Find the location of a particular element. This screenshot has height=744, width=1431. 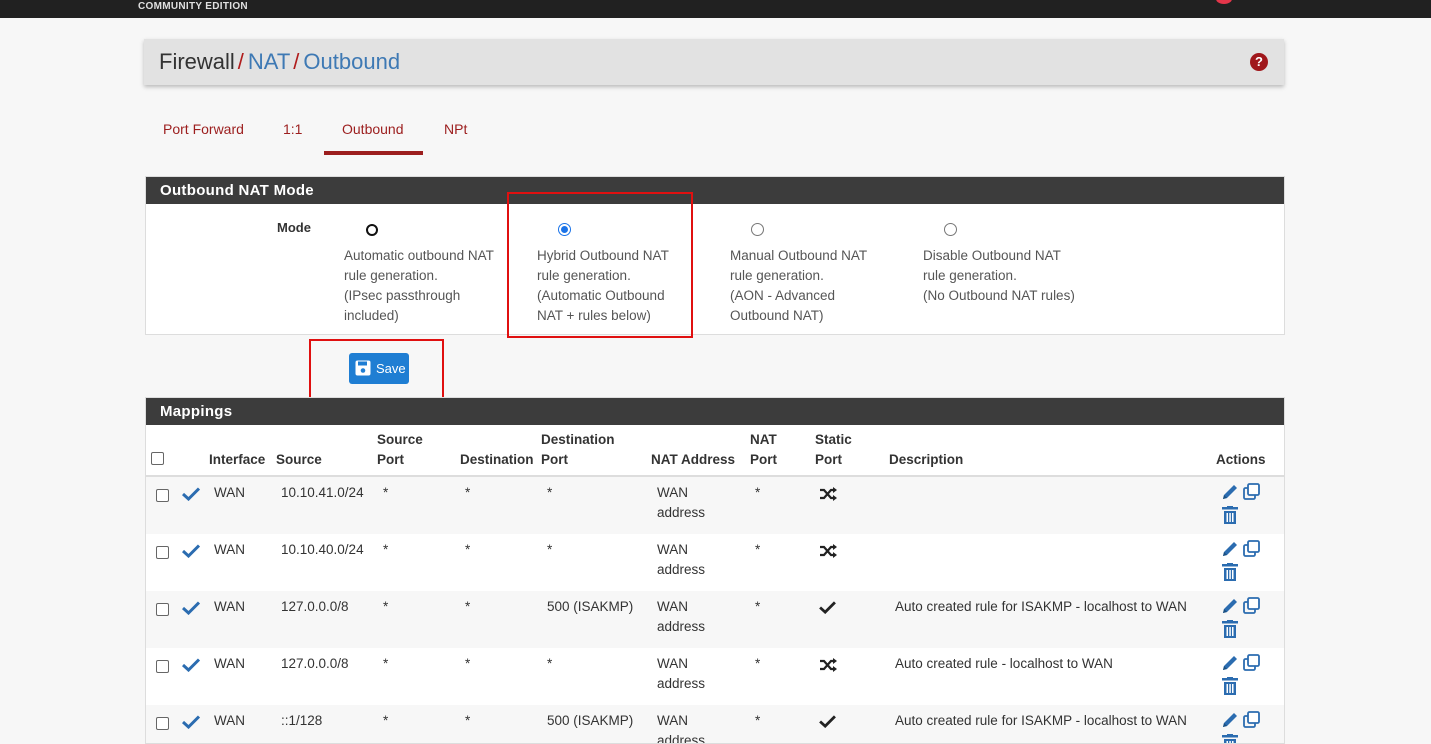

cell-source: 10.10.40.0/24 is located at coordinates (322, 549).